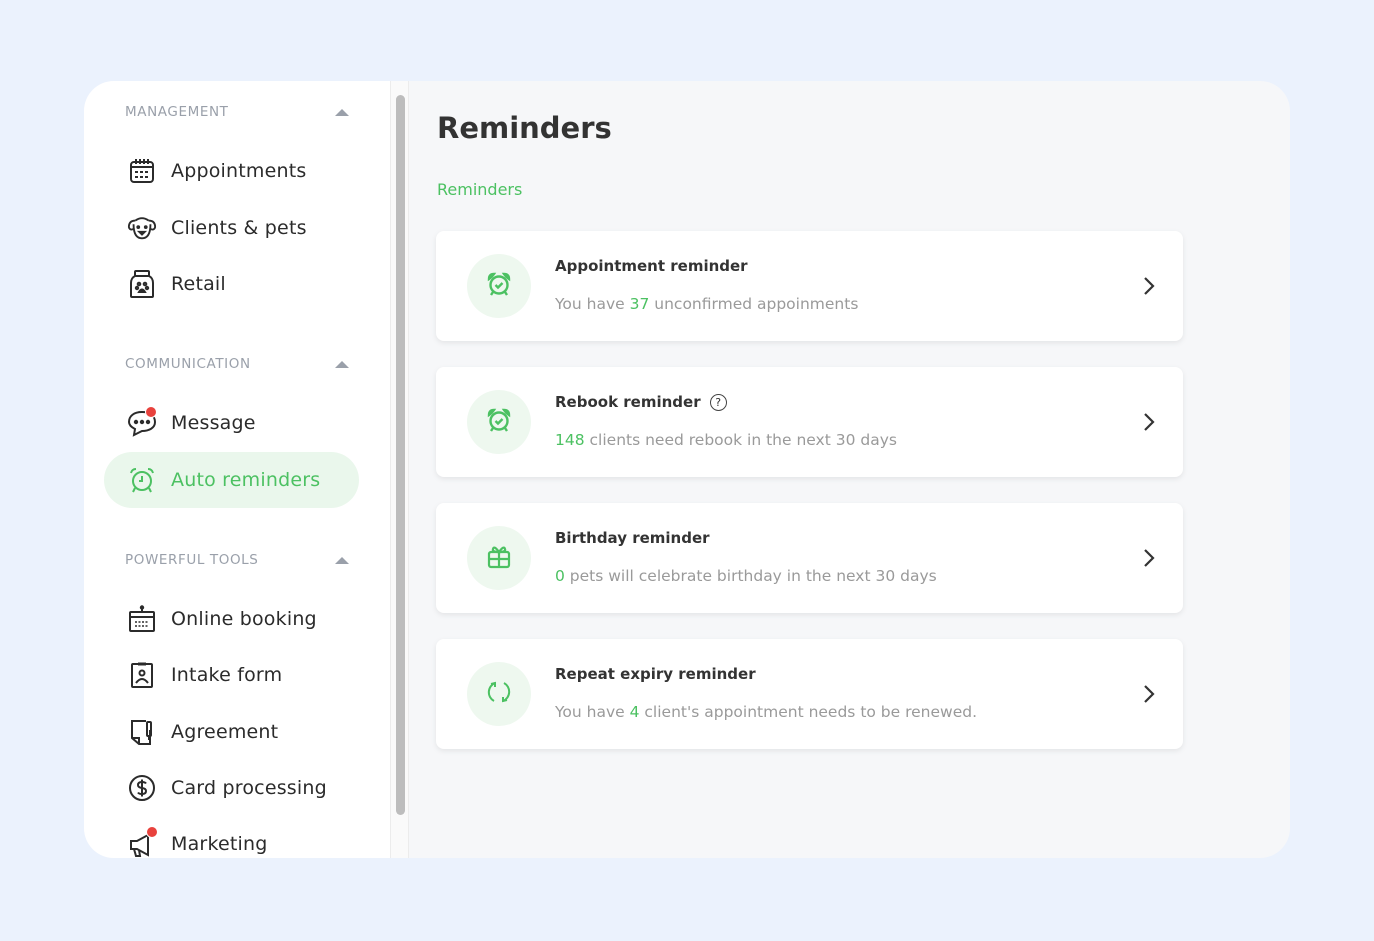 Image resolution: width=1374 pixels, height=941 pixels. What do you see at coordinates (213, 423) in the screenshot?
I see `sidebar-item-label: Message` at bounding box center [213, 423].